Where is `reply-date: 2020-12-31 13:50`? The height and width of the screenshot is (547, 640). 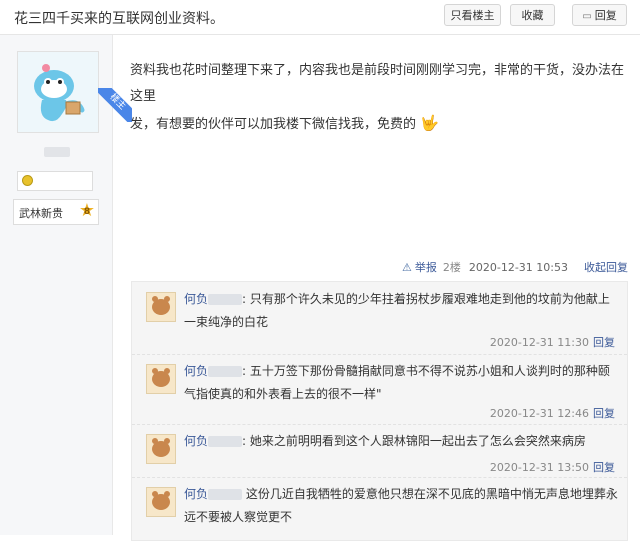
reply-date: 2020-12-31 13:50 is located at coordinates (539, 467).